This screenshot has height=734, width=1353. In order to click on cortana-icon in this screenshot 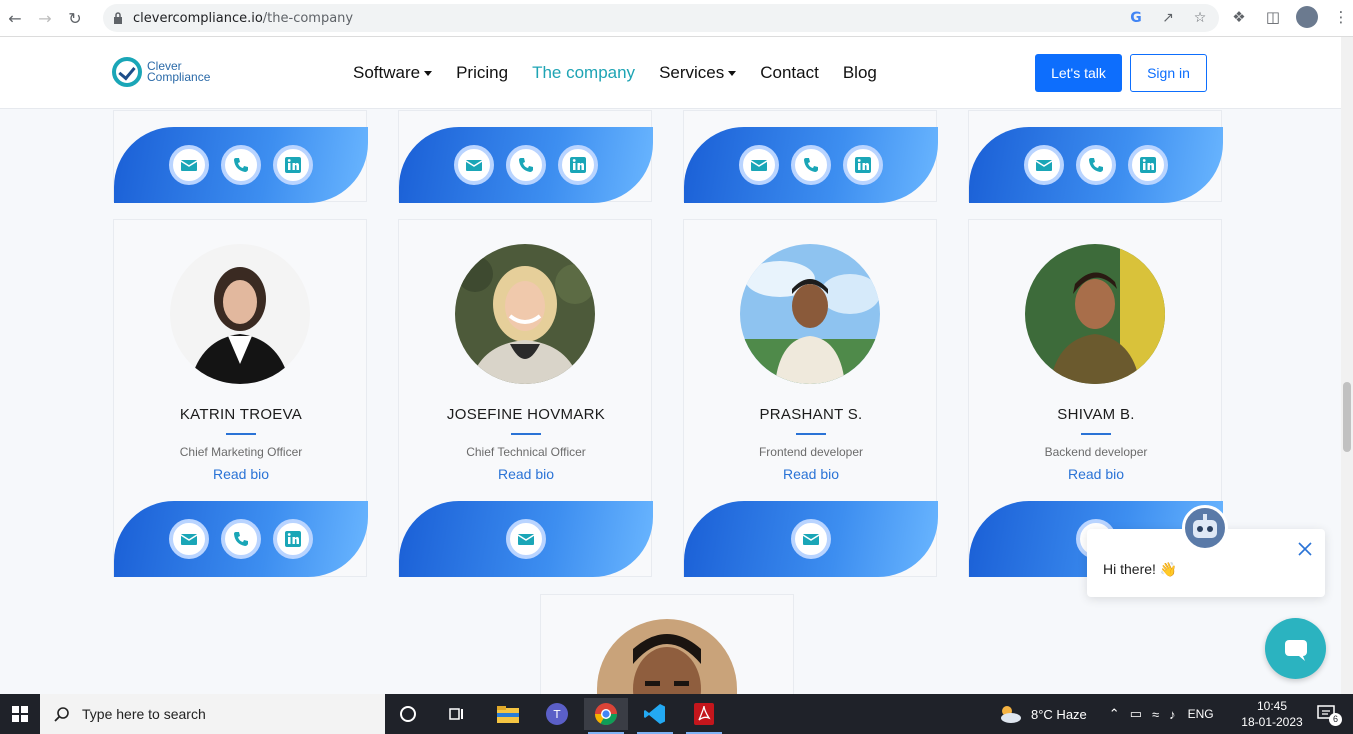, I will do `click(408, 714)`.